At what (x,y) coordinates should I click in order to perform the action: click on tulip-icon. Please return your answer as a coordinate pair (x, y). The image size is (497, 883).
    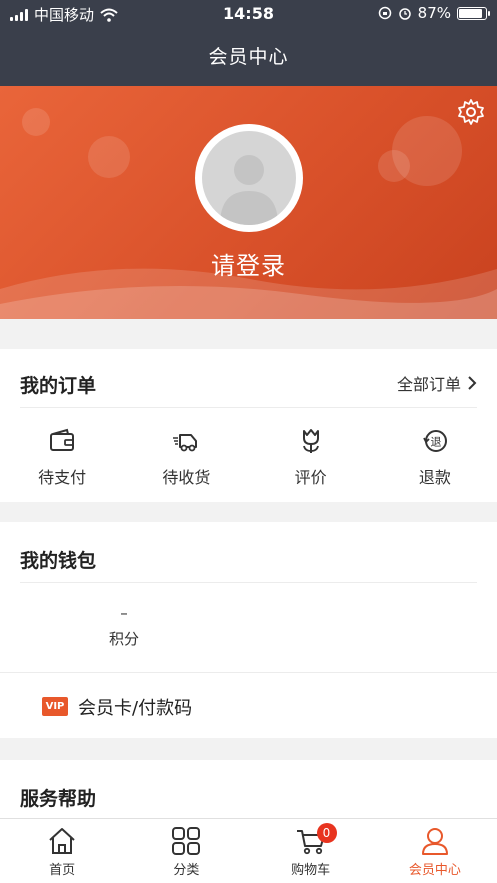
    Looking at the image, I should click on (310, 441).